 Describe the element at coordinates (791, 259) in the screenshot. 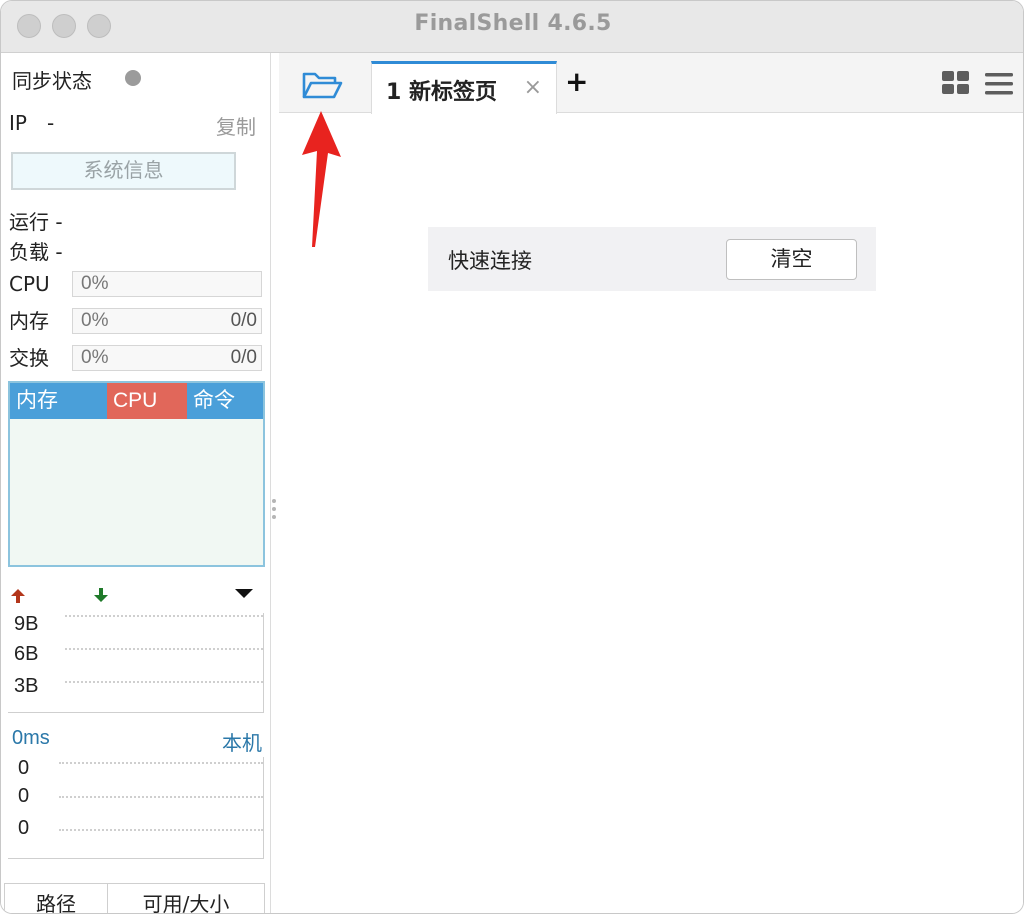

I see `clear-button: 清空` at that location.